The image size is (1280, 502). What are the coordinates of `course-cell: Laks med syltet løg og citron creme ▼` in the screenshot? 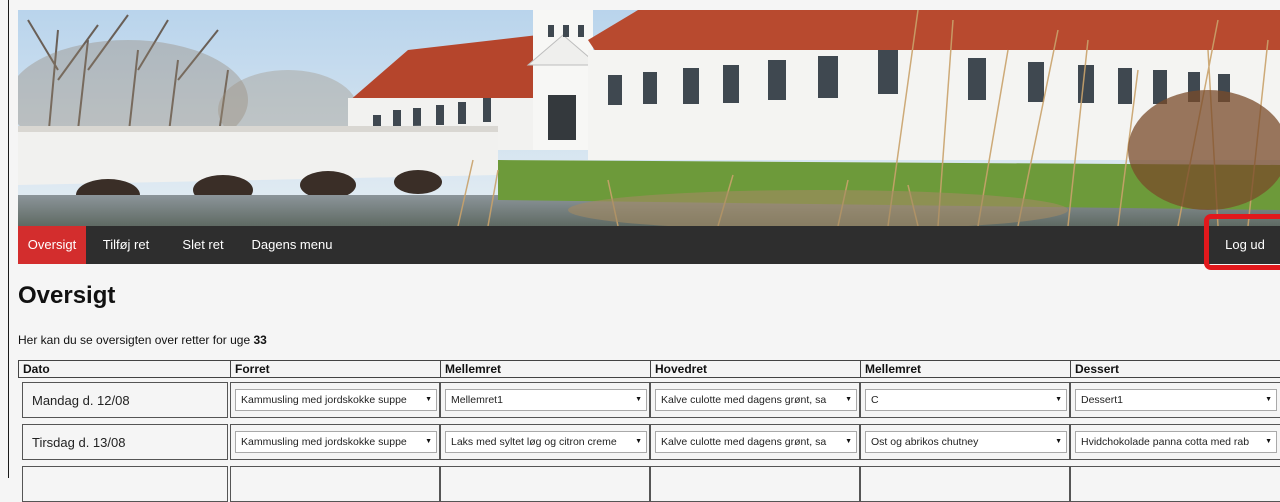 It's located at (545, 442).